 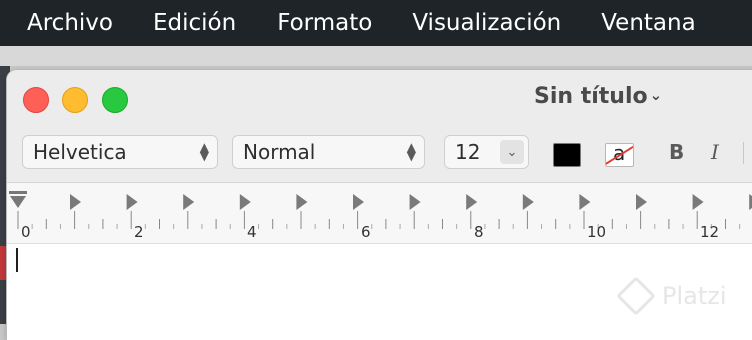 What do you see at coordinates (596, 232) in the screenshot?
I see `ruler-label: 10` at bounding box center [596, 232].